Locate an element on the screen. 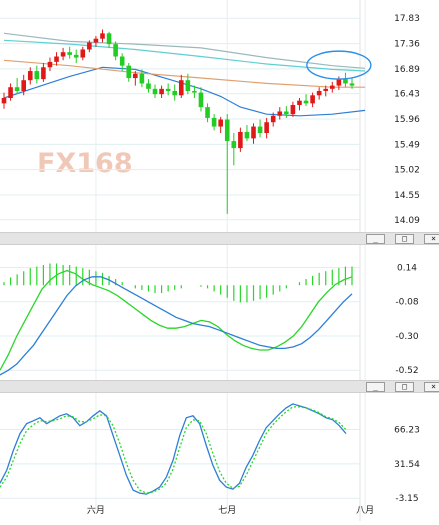 The image size is (439, 525). price-axis-tick-label: 14.09 is located at coordinates (407, 221).